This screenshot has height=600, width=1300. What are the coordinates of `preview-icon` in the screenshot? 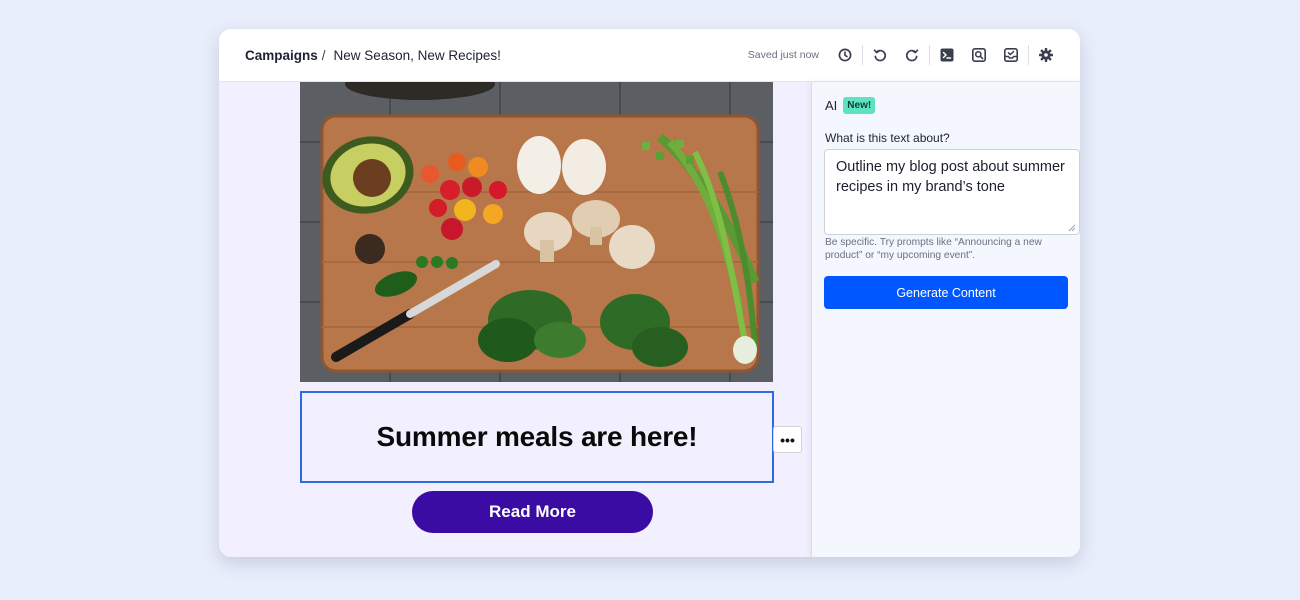 It's located at (979, 55).